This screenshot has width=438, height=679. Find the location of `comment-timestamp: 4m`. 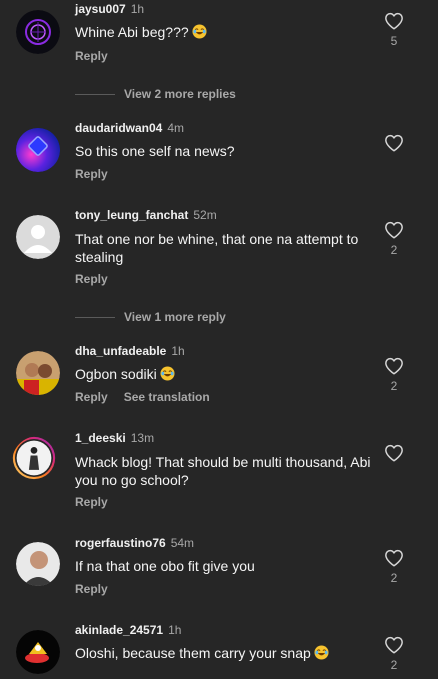

comment-timestamp: 4m is located at coordinates (176, 128).